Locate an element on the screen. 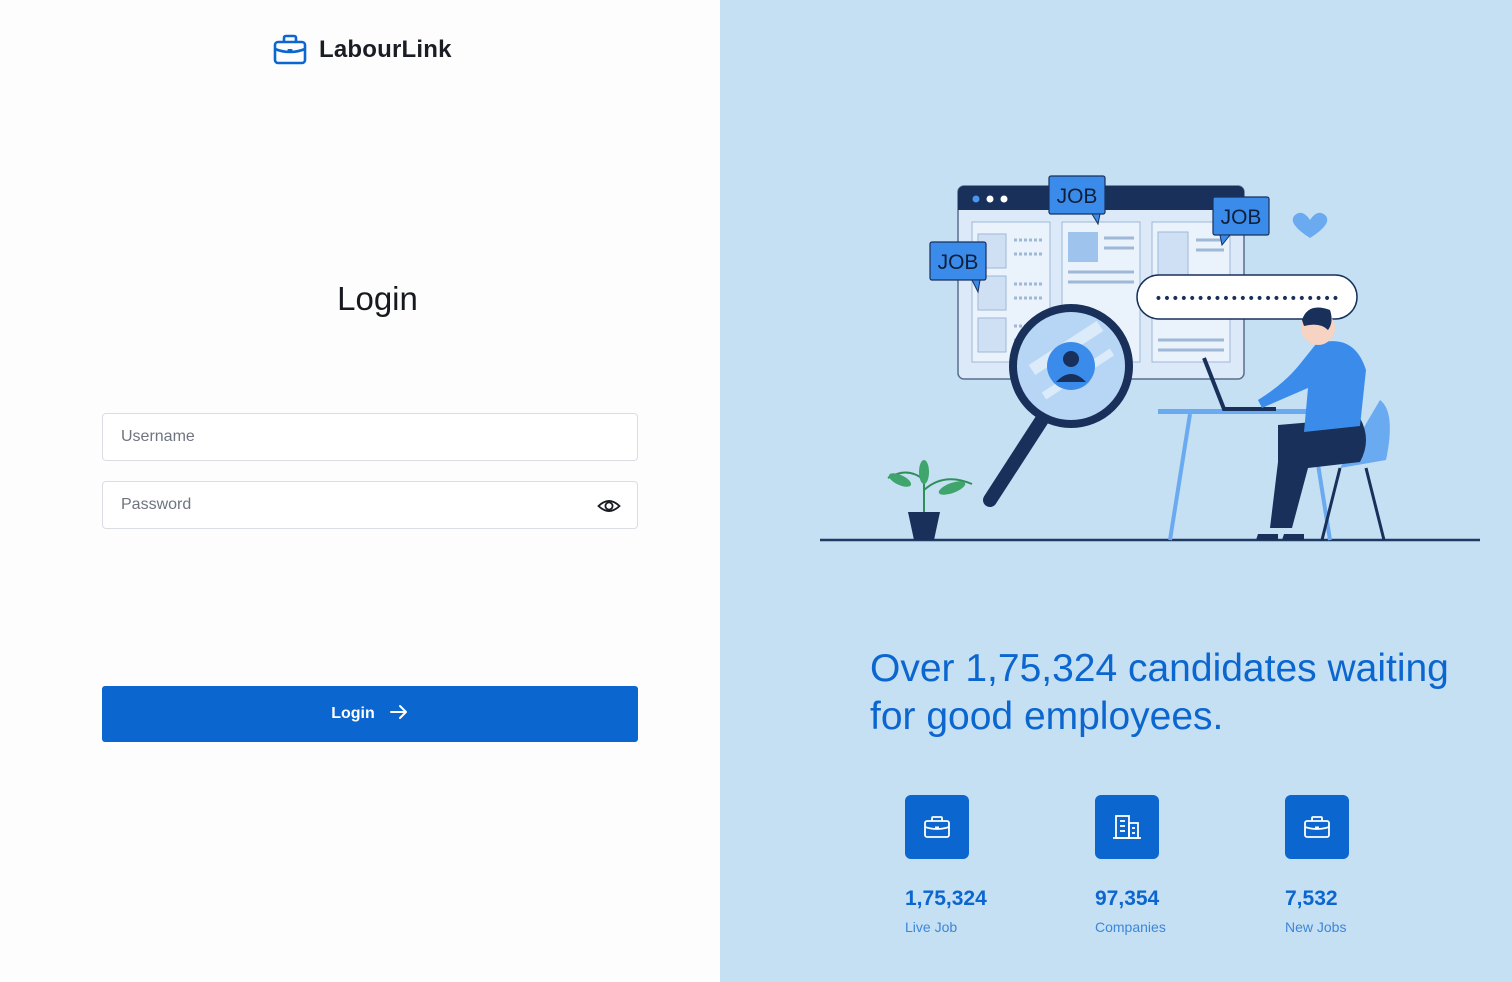 The image size is (1512, 982). stat-label: New Jobs is located at coordinates (1316, 927).